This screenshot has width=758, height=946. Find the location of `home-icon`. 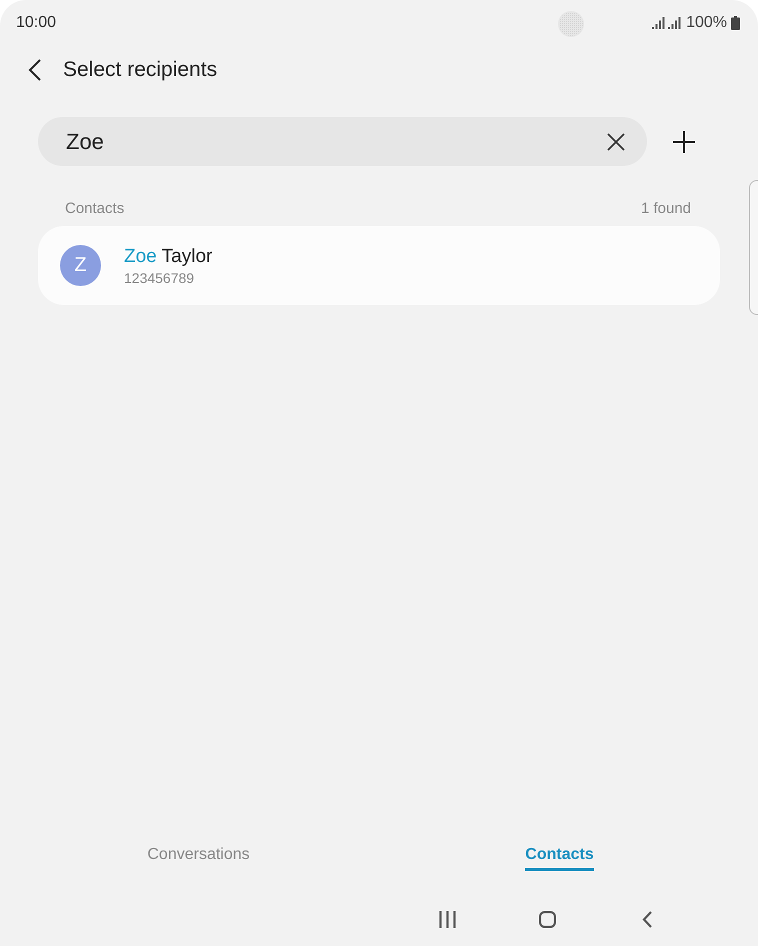

home-icon is located at coordinates (547, 919).